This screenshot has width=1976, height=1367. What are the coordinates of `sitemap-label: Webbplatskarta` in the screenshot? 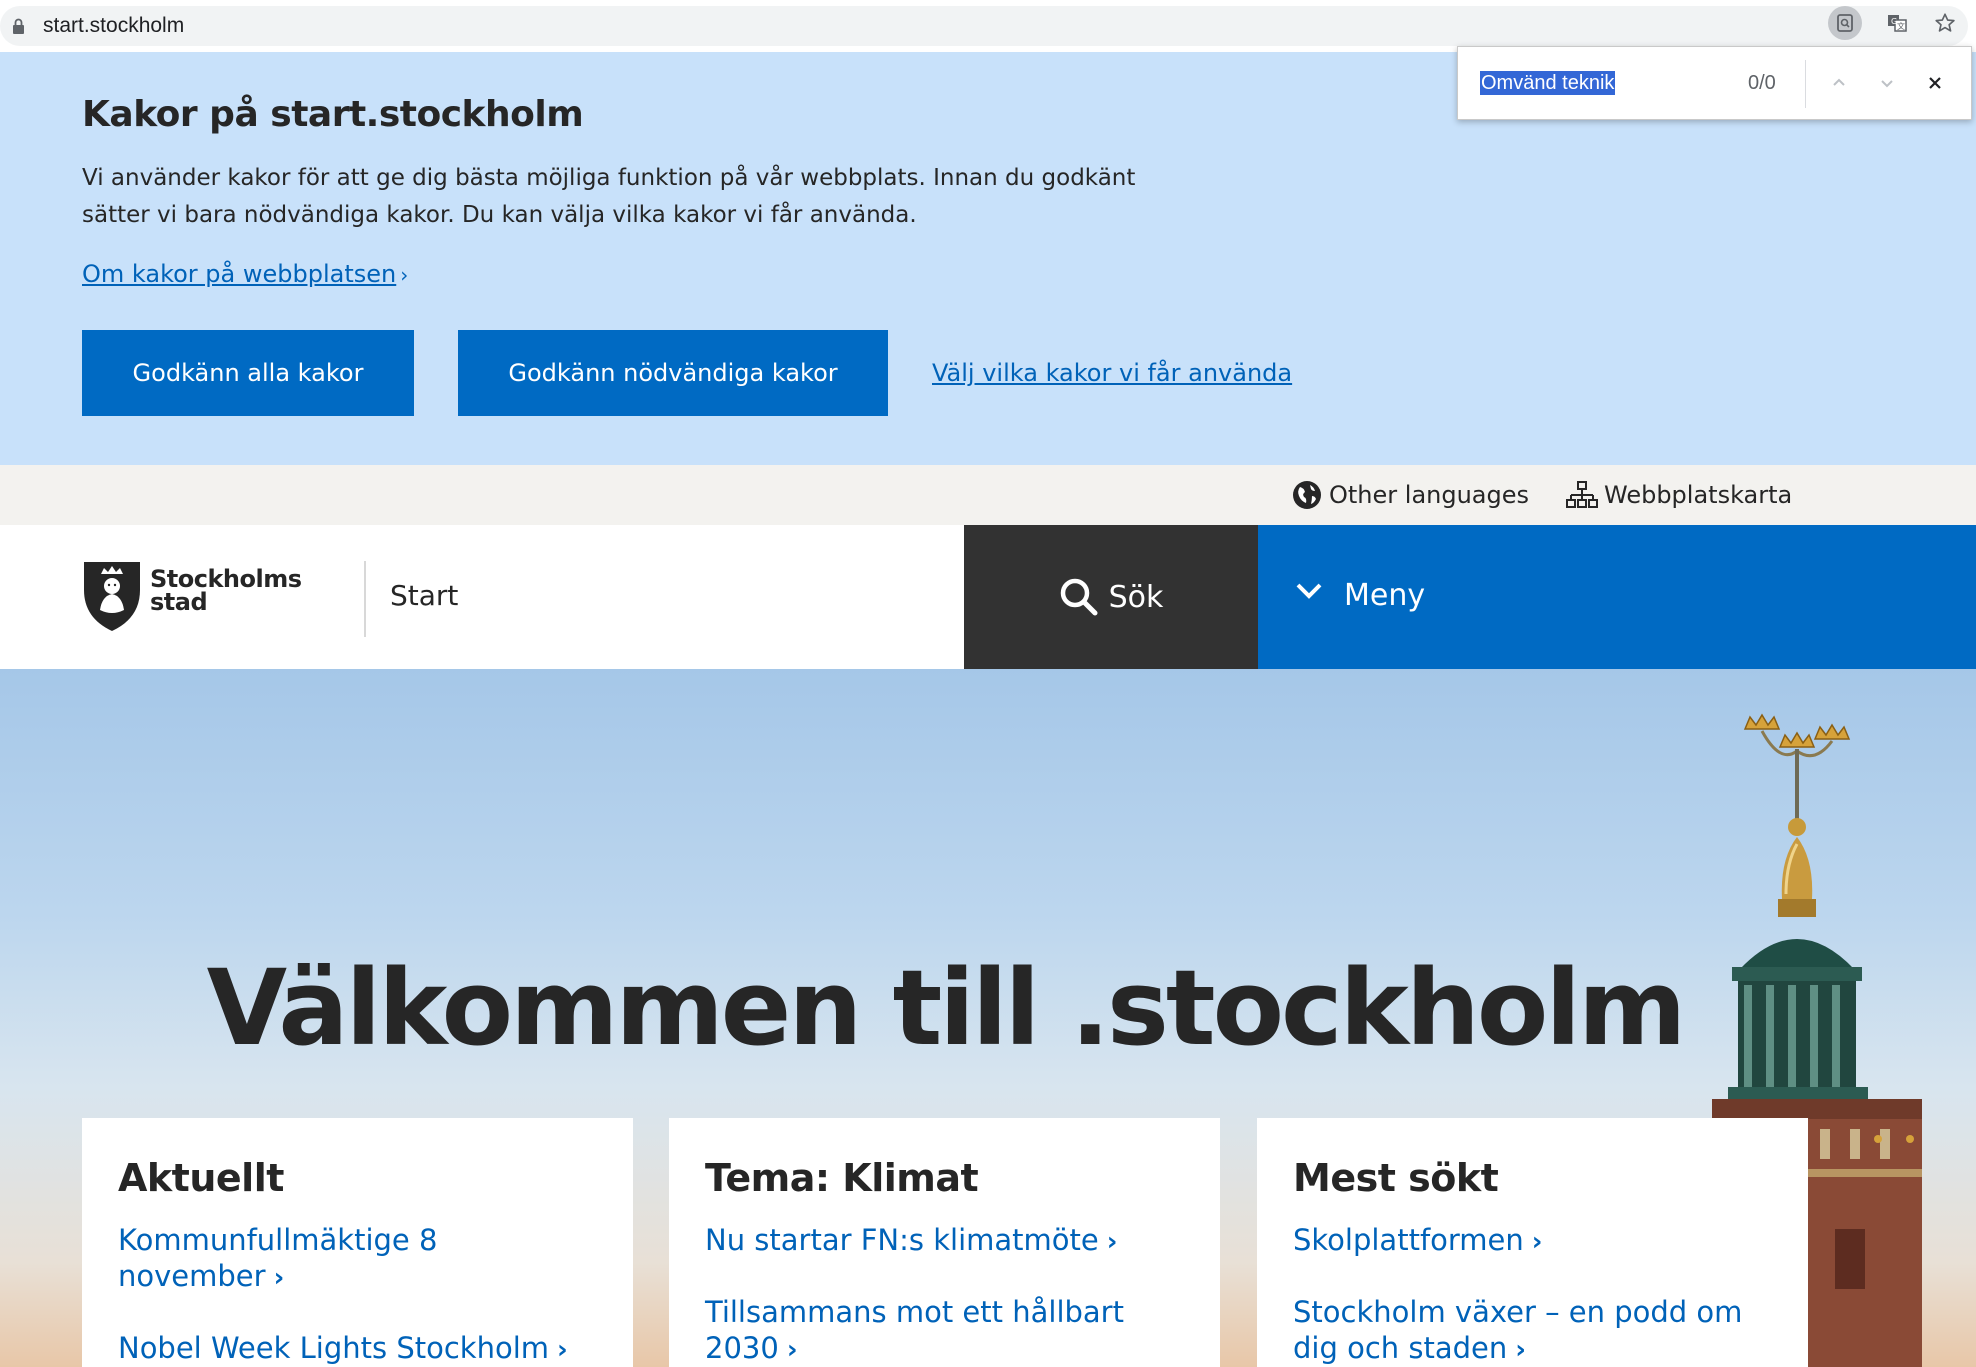 It's located at (1698, 495).